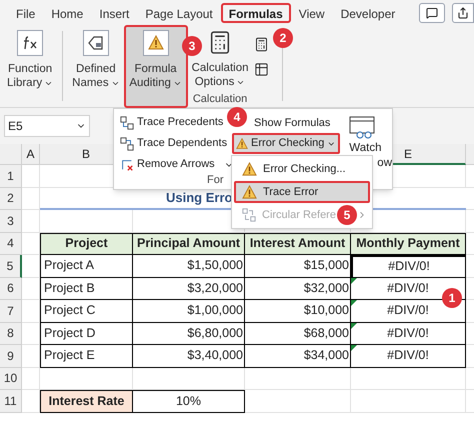  I want to click on table-cell: Project C, so click(86, 311).